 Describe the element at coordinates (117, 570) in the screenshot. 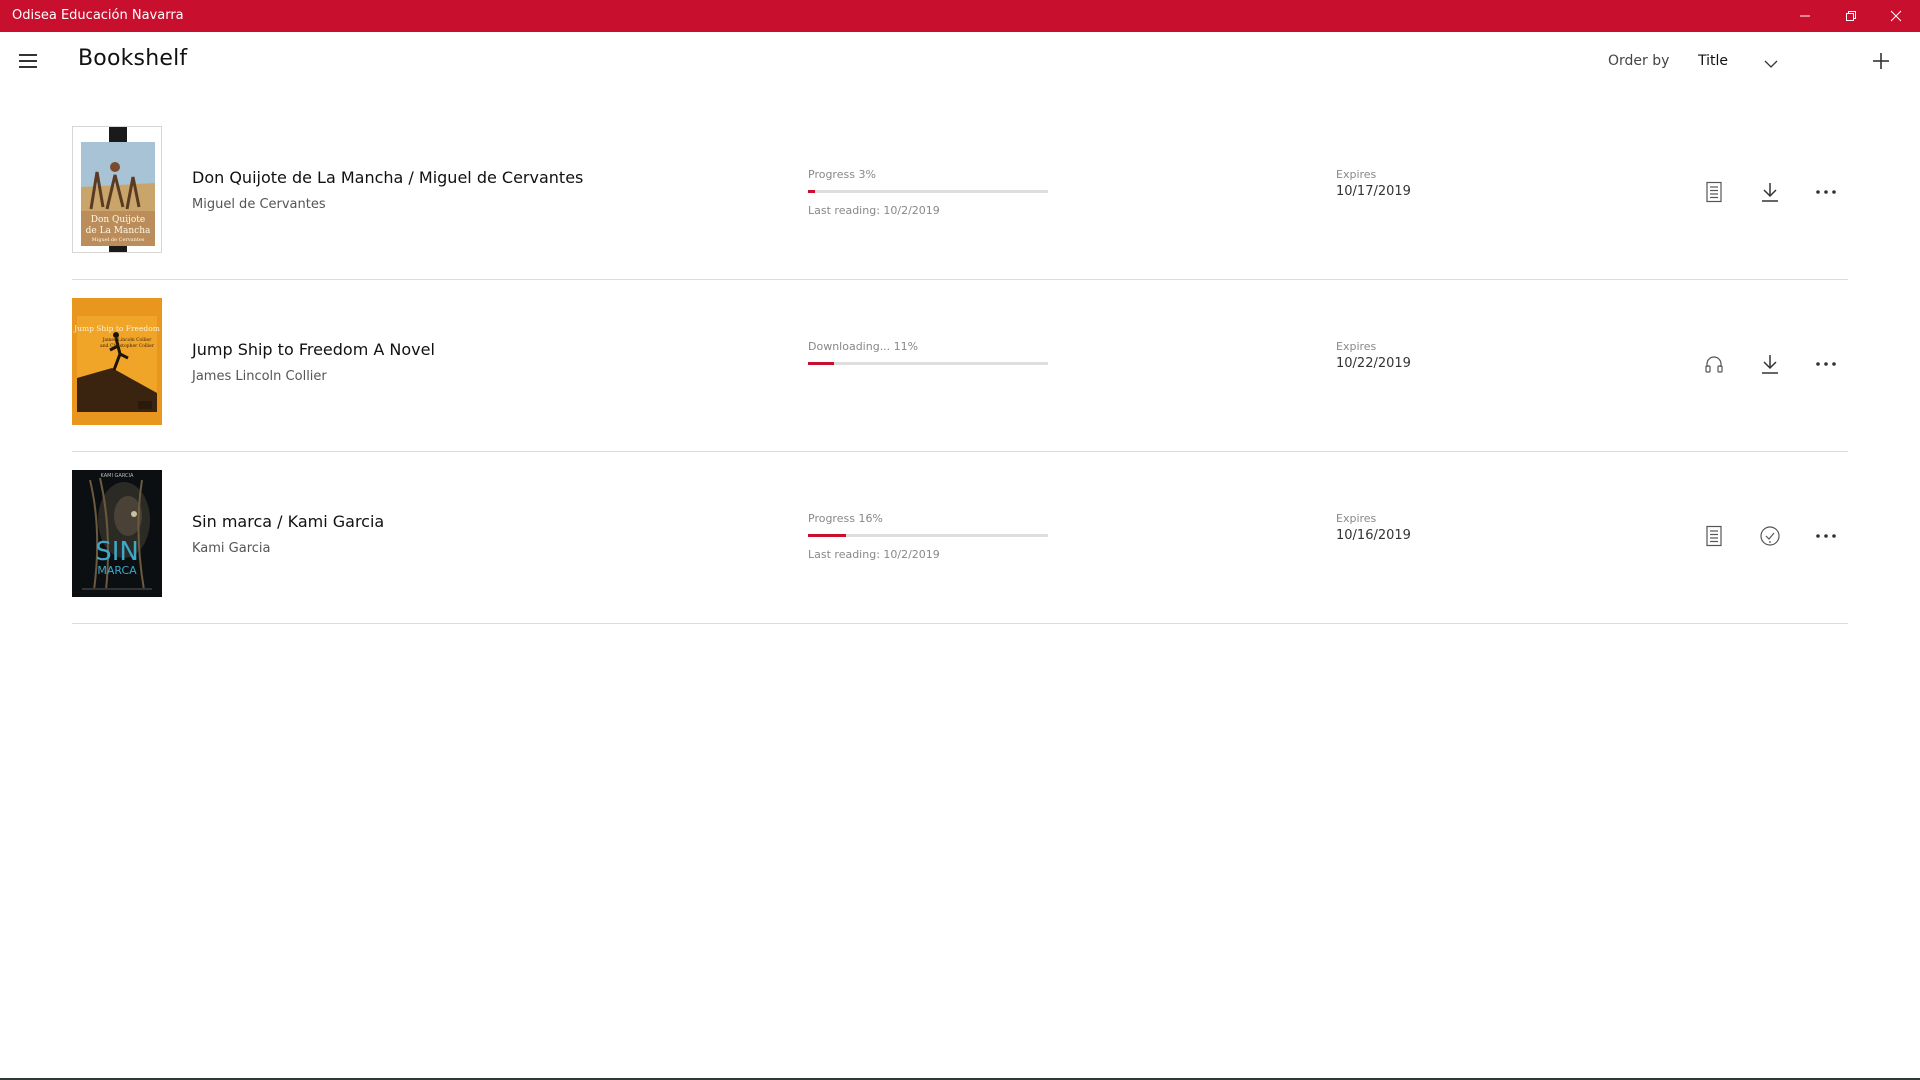

I see `cover-title-line-2: MARCA` at that location.